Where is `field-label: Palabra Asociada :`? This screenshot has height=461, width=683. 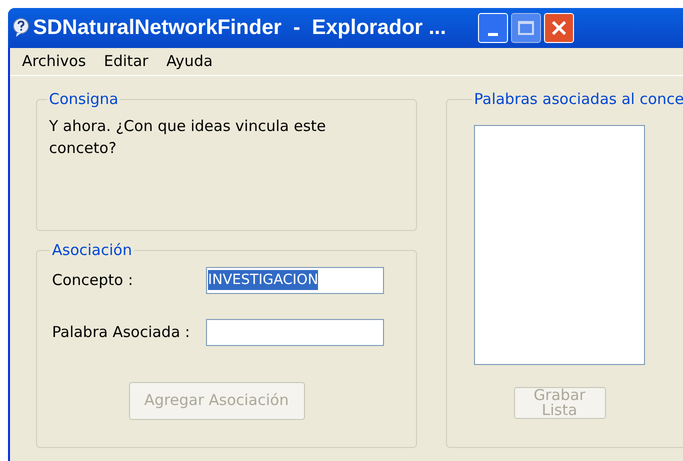 field-label: Palabra Asociada : is located at coordinates (121, 332).